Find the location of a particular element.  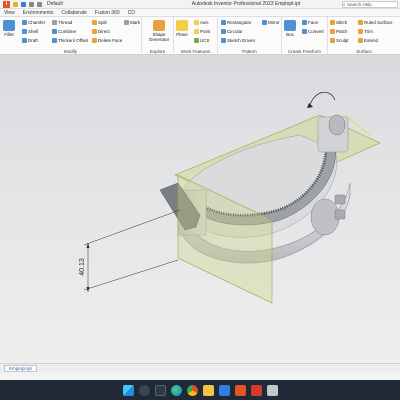

point-button: Point is located at coordinates (202, 31).